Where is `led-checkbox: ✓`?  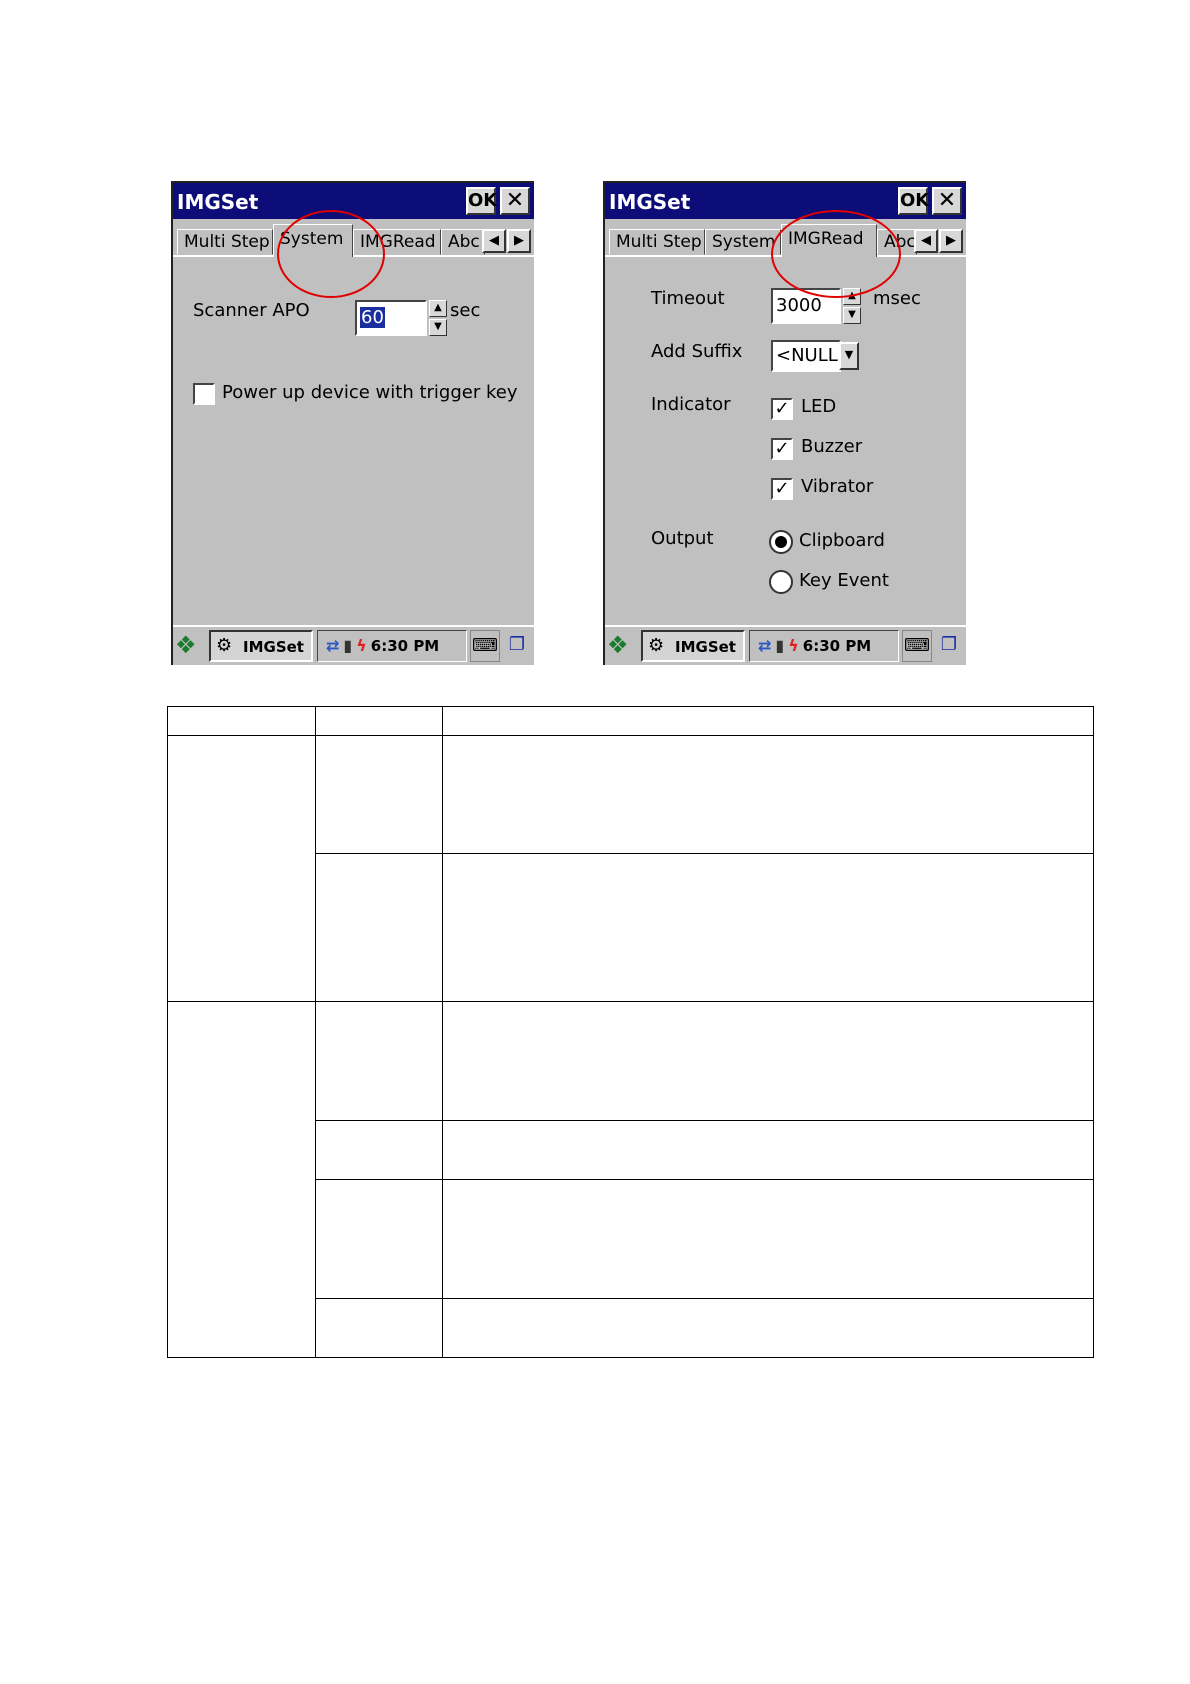
led-checkbox: ✓ is located at coordinates (782, 409).